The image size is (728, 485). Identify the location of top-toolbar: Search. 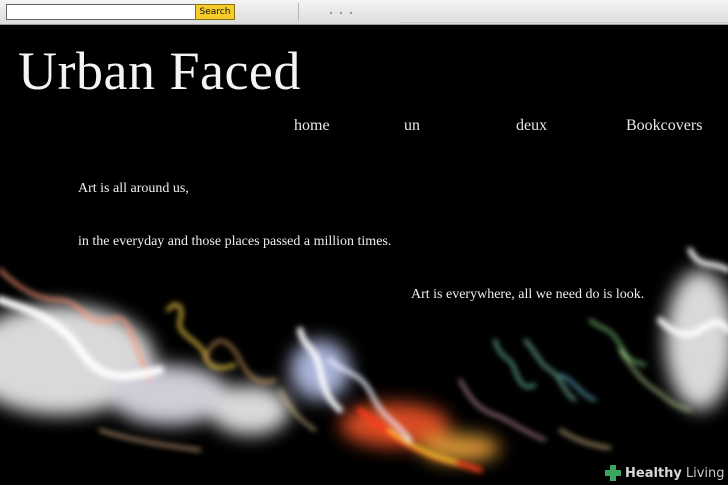
(364, 12).